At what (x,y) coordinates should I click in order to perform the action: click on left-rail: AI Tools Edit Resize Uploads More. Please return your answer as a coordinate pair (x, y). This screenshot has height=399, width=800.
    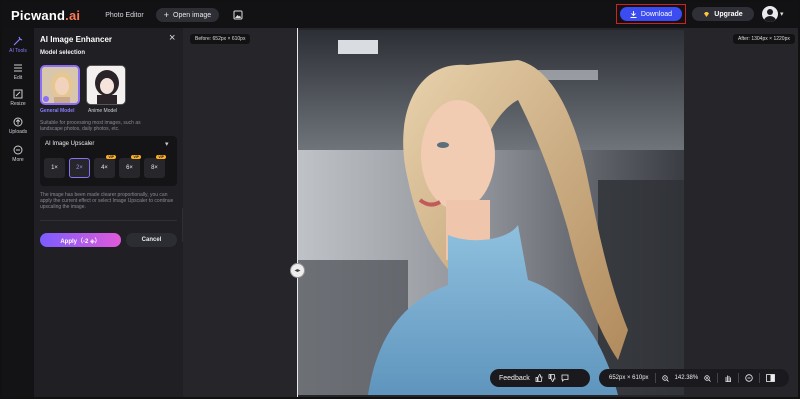
    Looking at the image, I should click on (18, 212).